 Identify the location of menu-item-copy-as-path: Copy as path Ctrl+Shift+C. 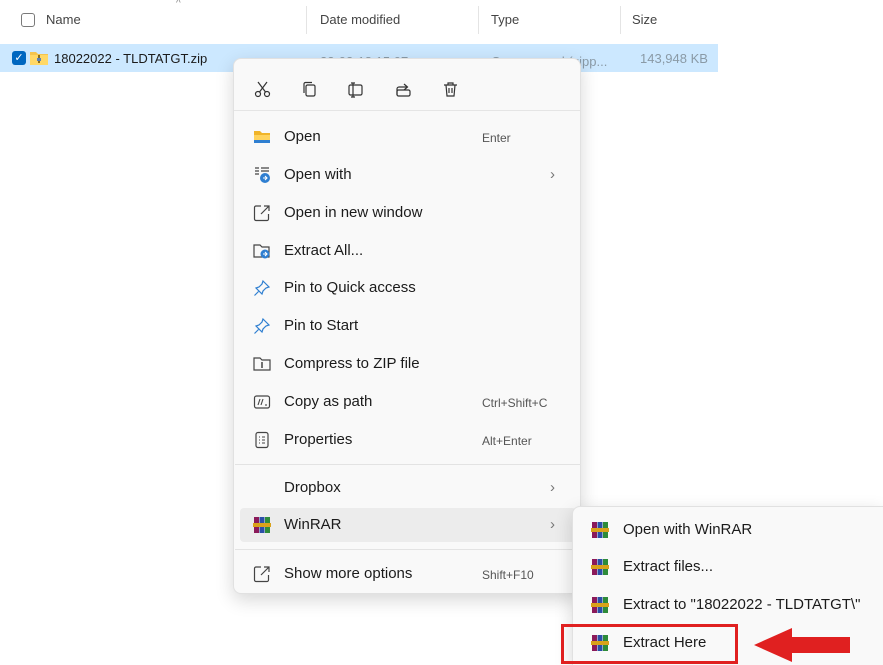
(408, 402).